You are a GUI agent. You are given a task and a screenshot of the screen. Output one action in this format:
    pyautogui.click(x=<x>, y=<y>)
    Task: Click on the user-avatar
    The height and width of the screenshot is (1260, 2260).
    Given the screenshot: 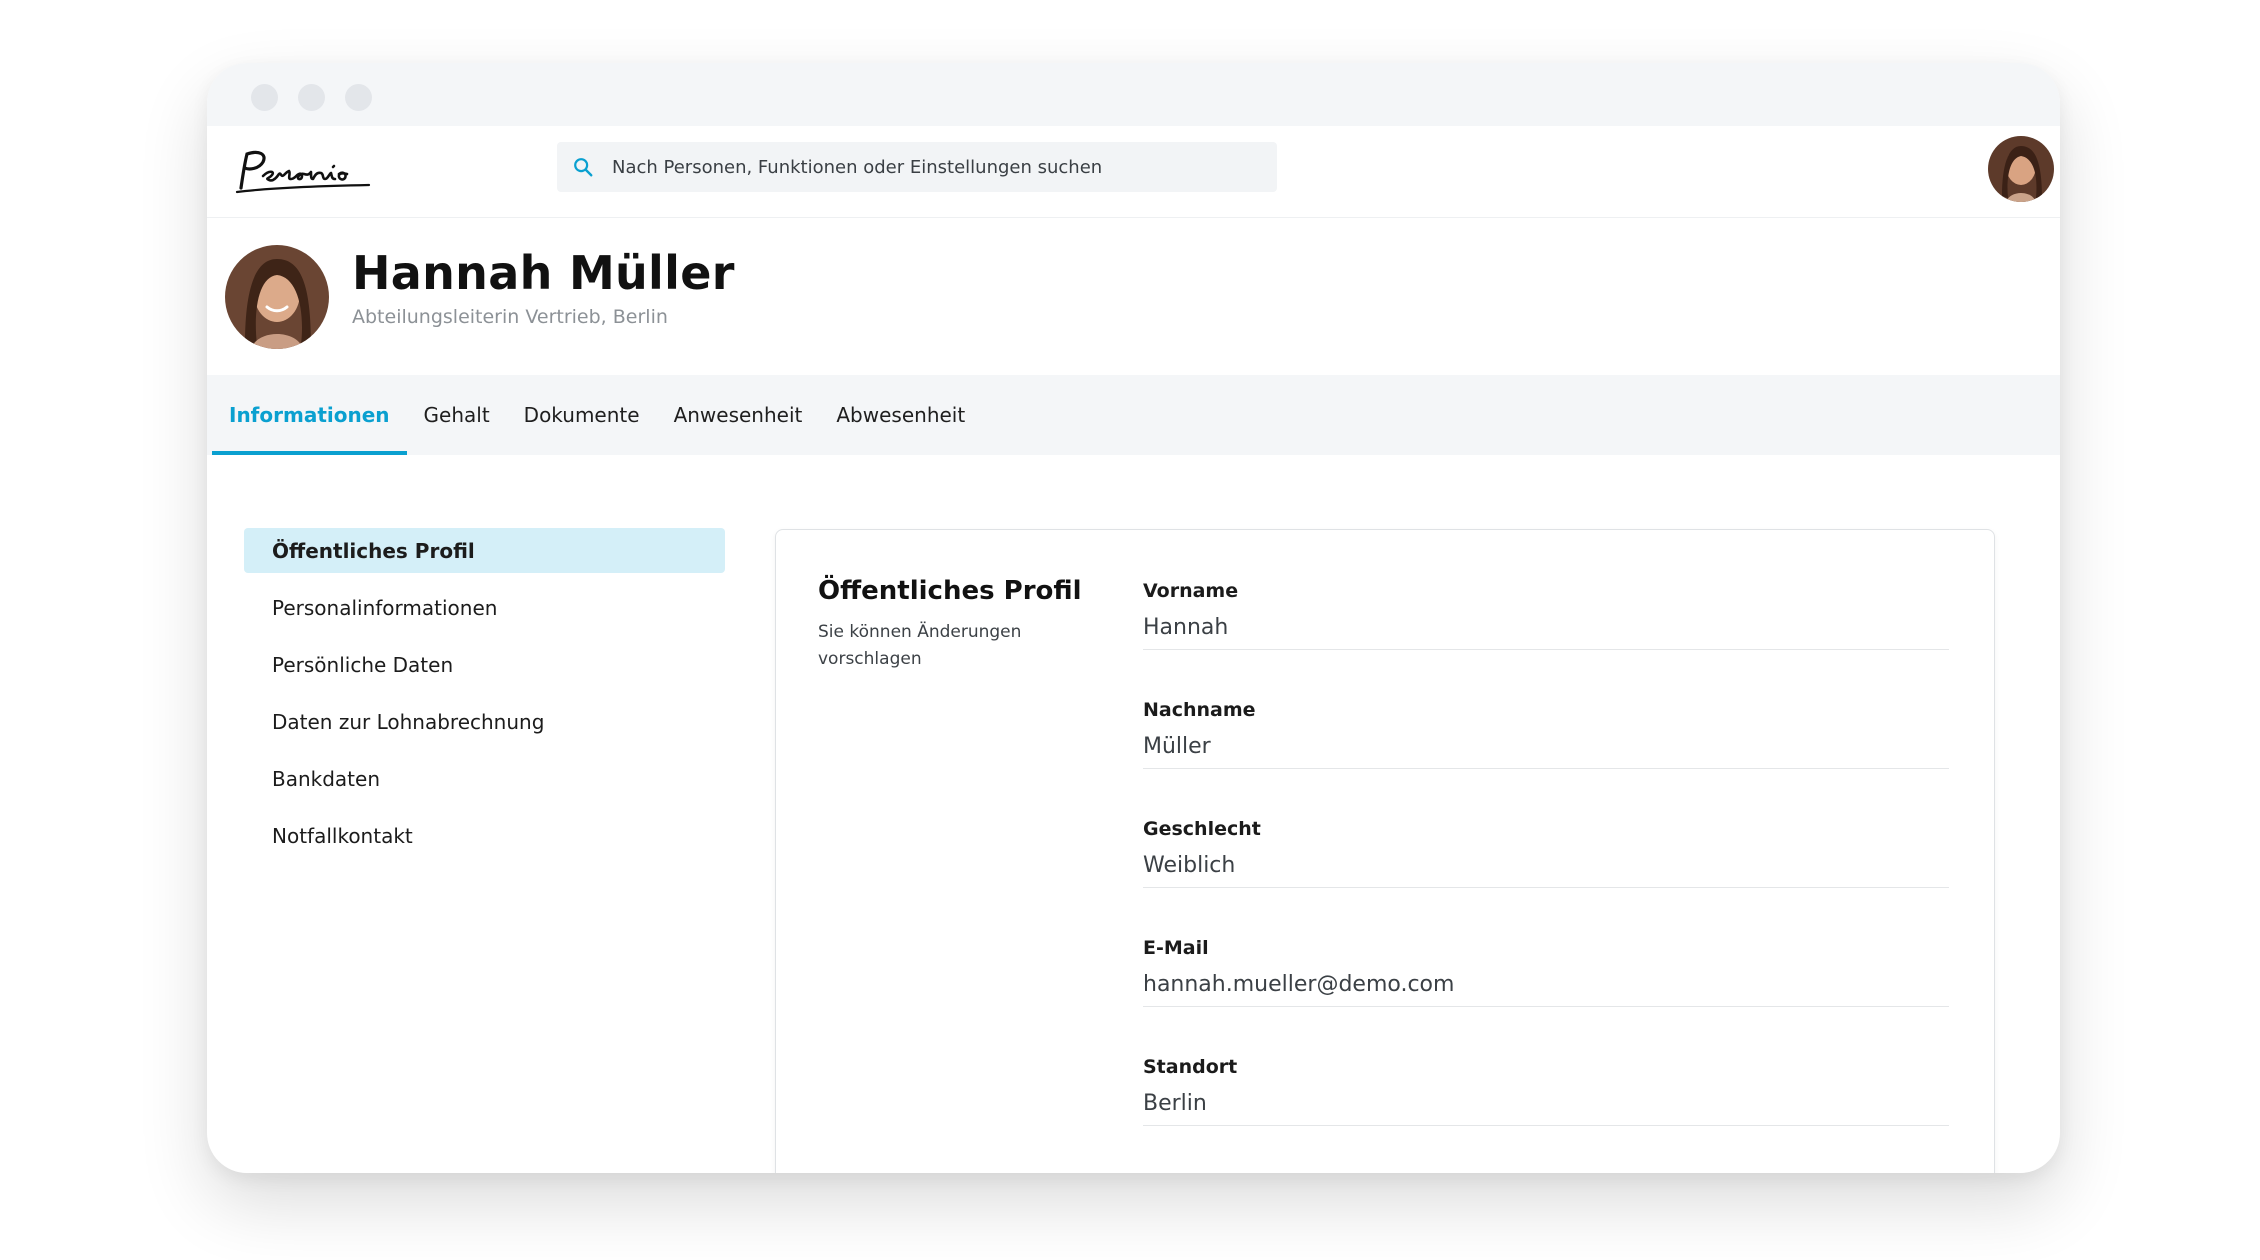 What is the action you would take?
    pyautogui.click(x=2021, y=169)
    